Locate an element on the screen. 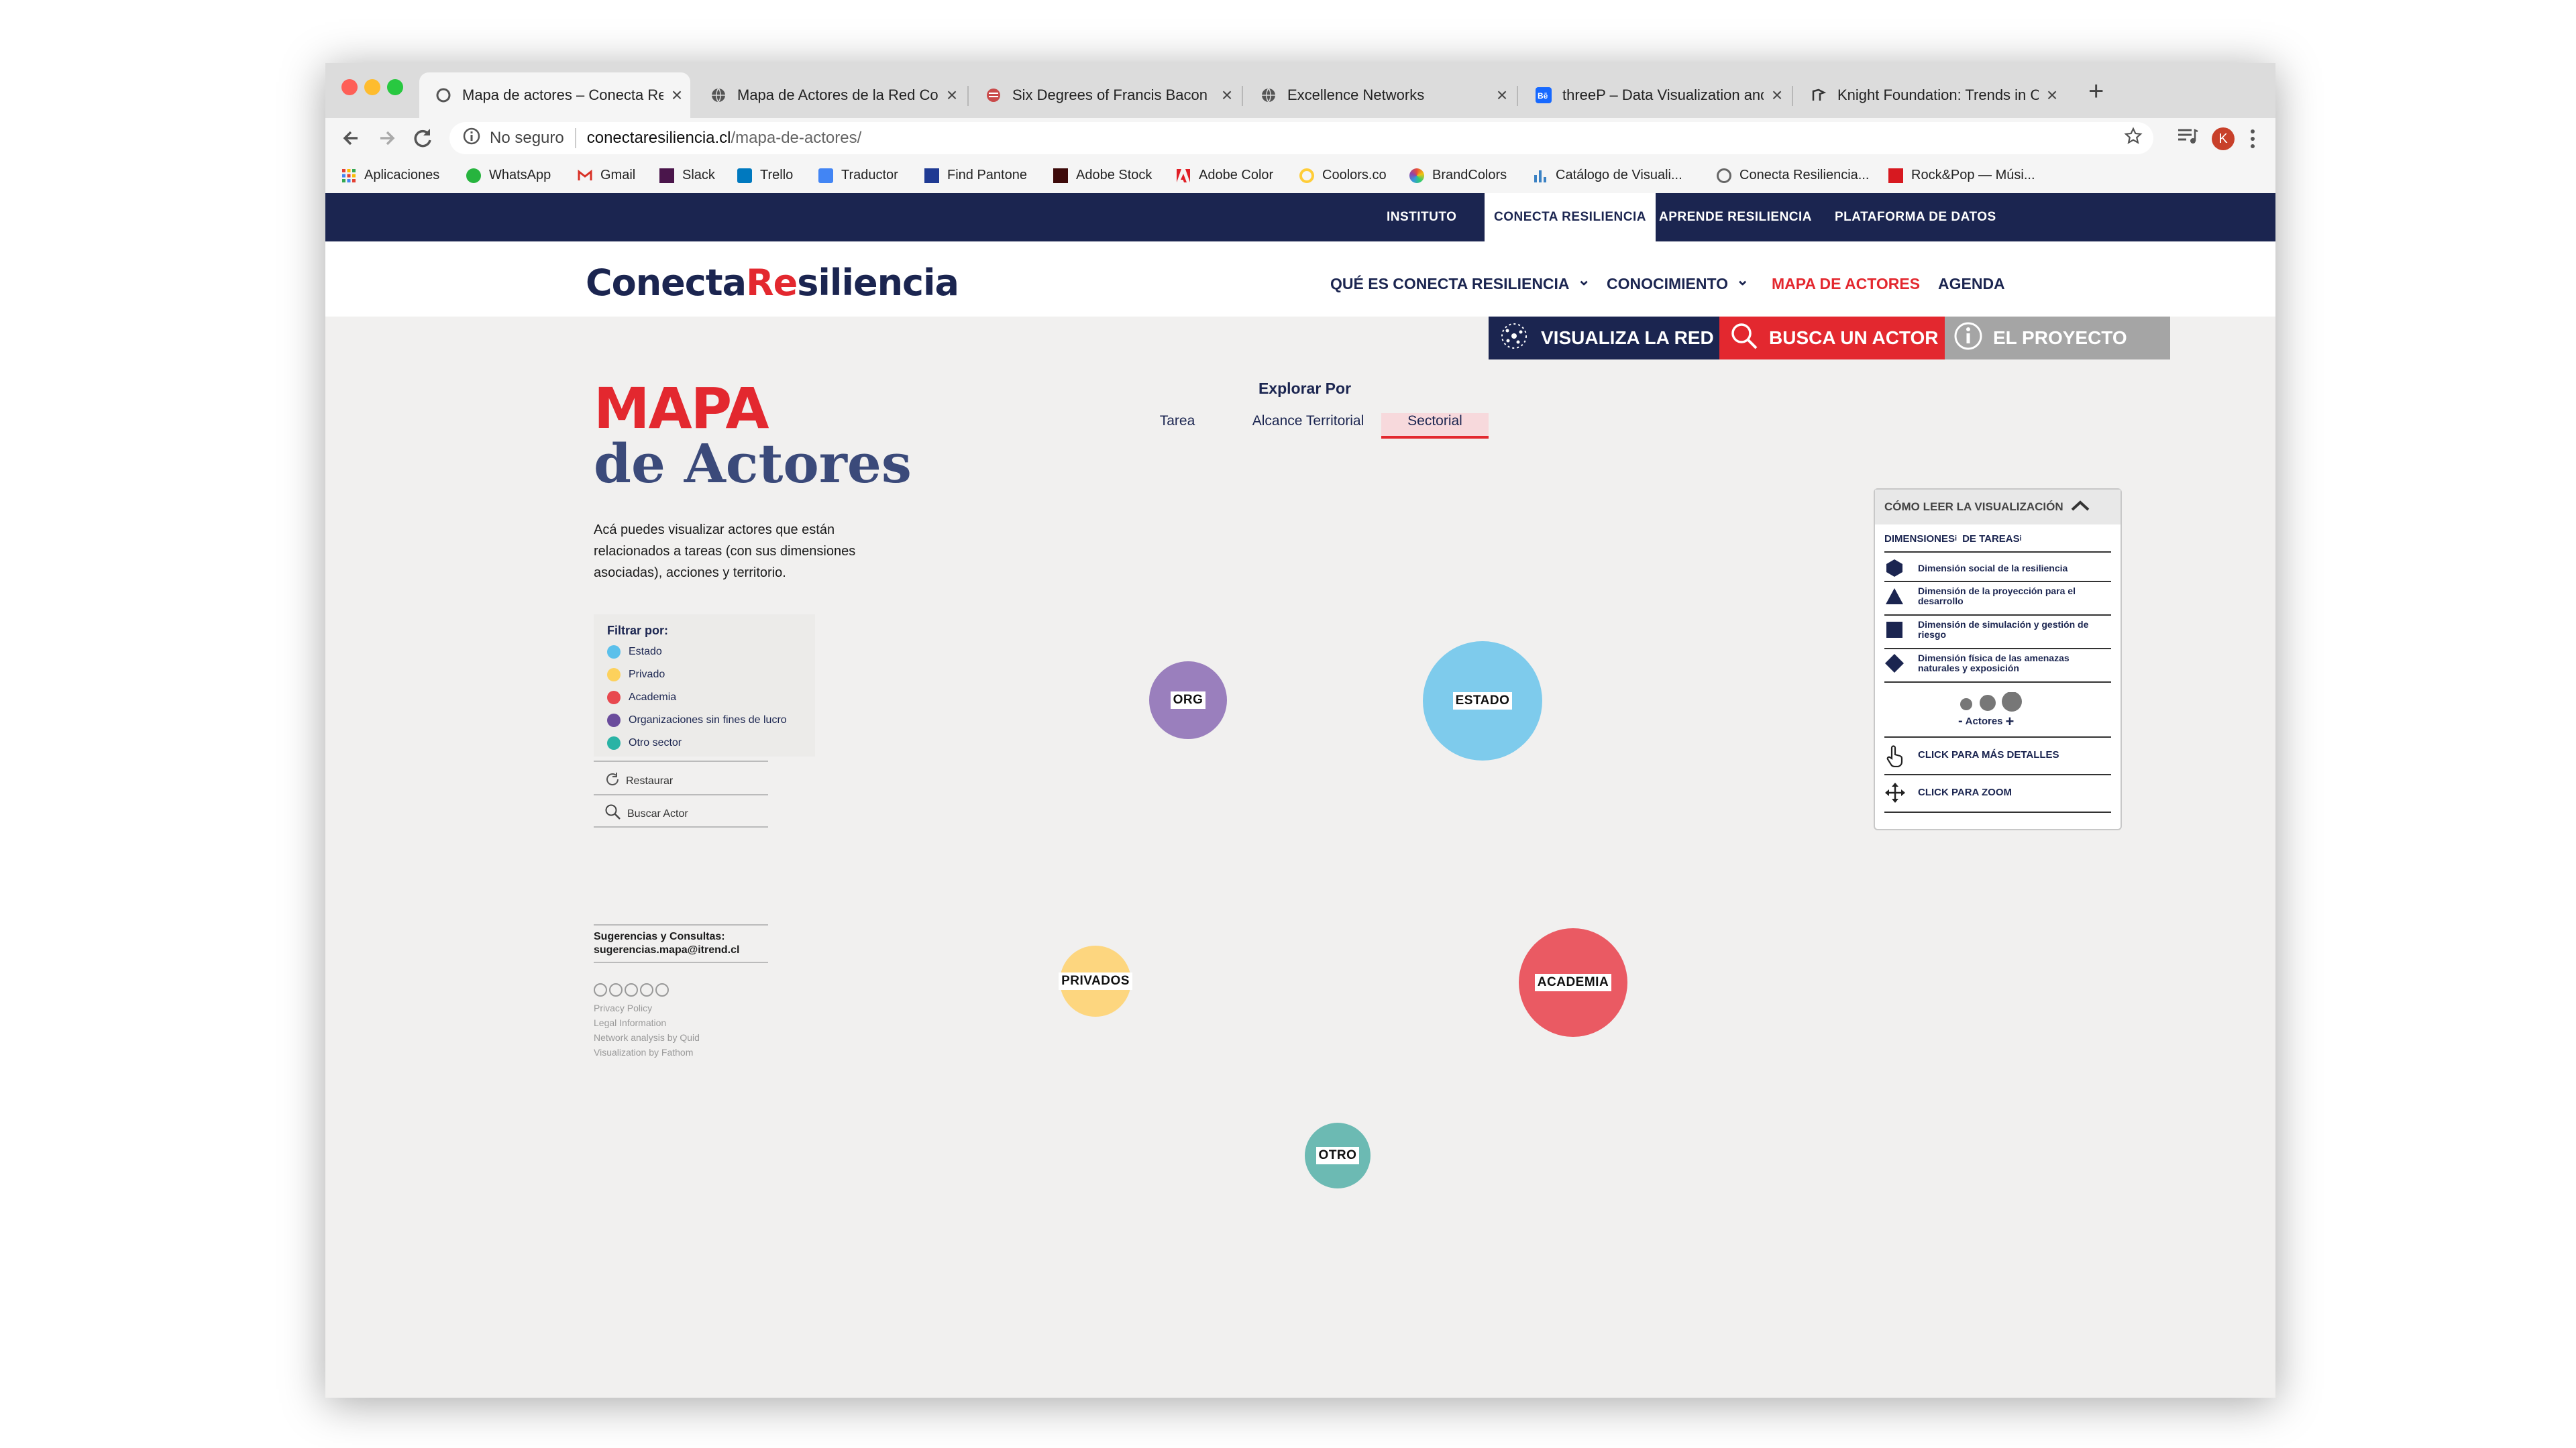  topbar-aprende-resiliencia: APRENDE RESILIENCIA is located at coordinates (1735, 217).